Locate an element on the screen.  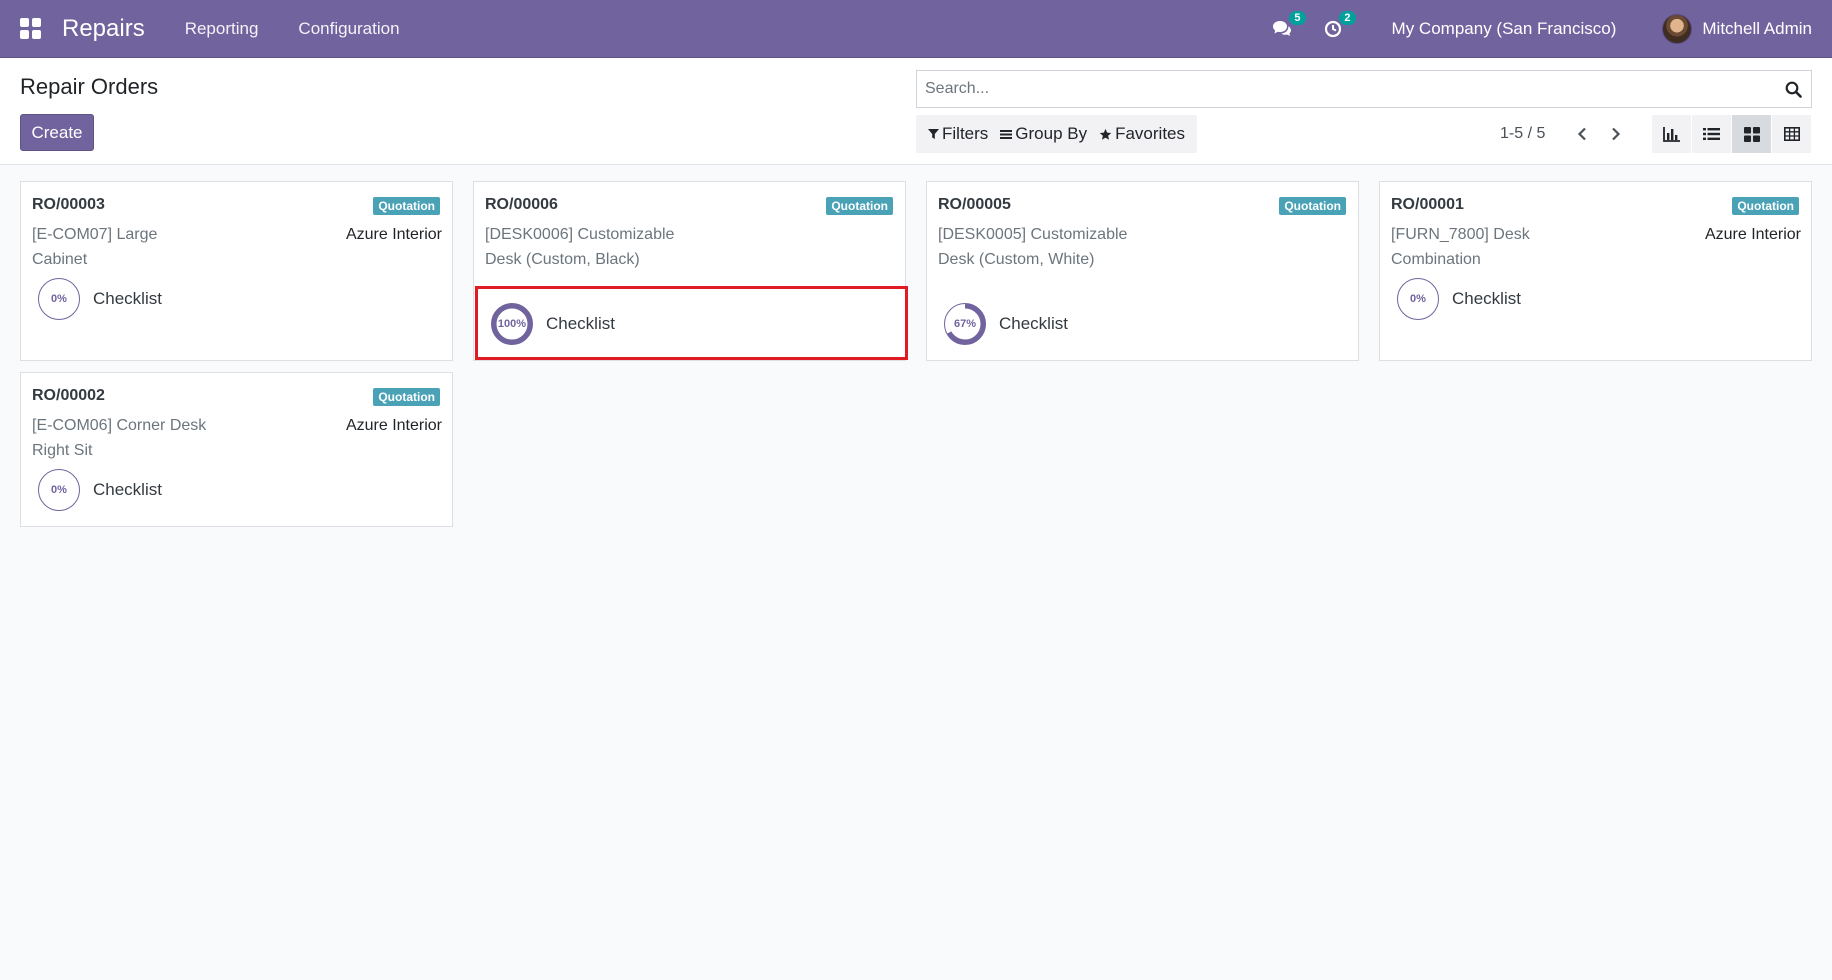
filters-button: Filters is located at coordinates (958, 134).